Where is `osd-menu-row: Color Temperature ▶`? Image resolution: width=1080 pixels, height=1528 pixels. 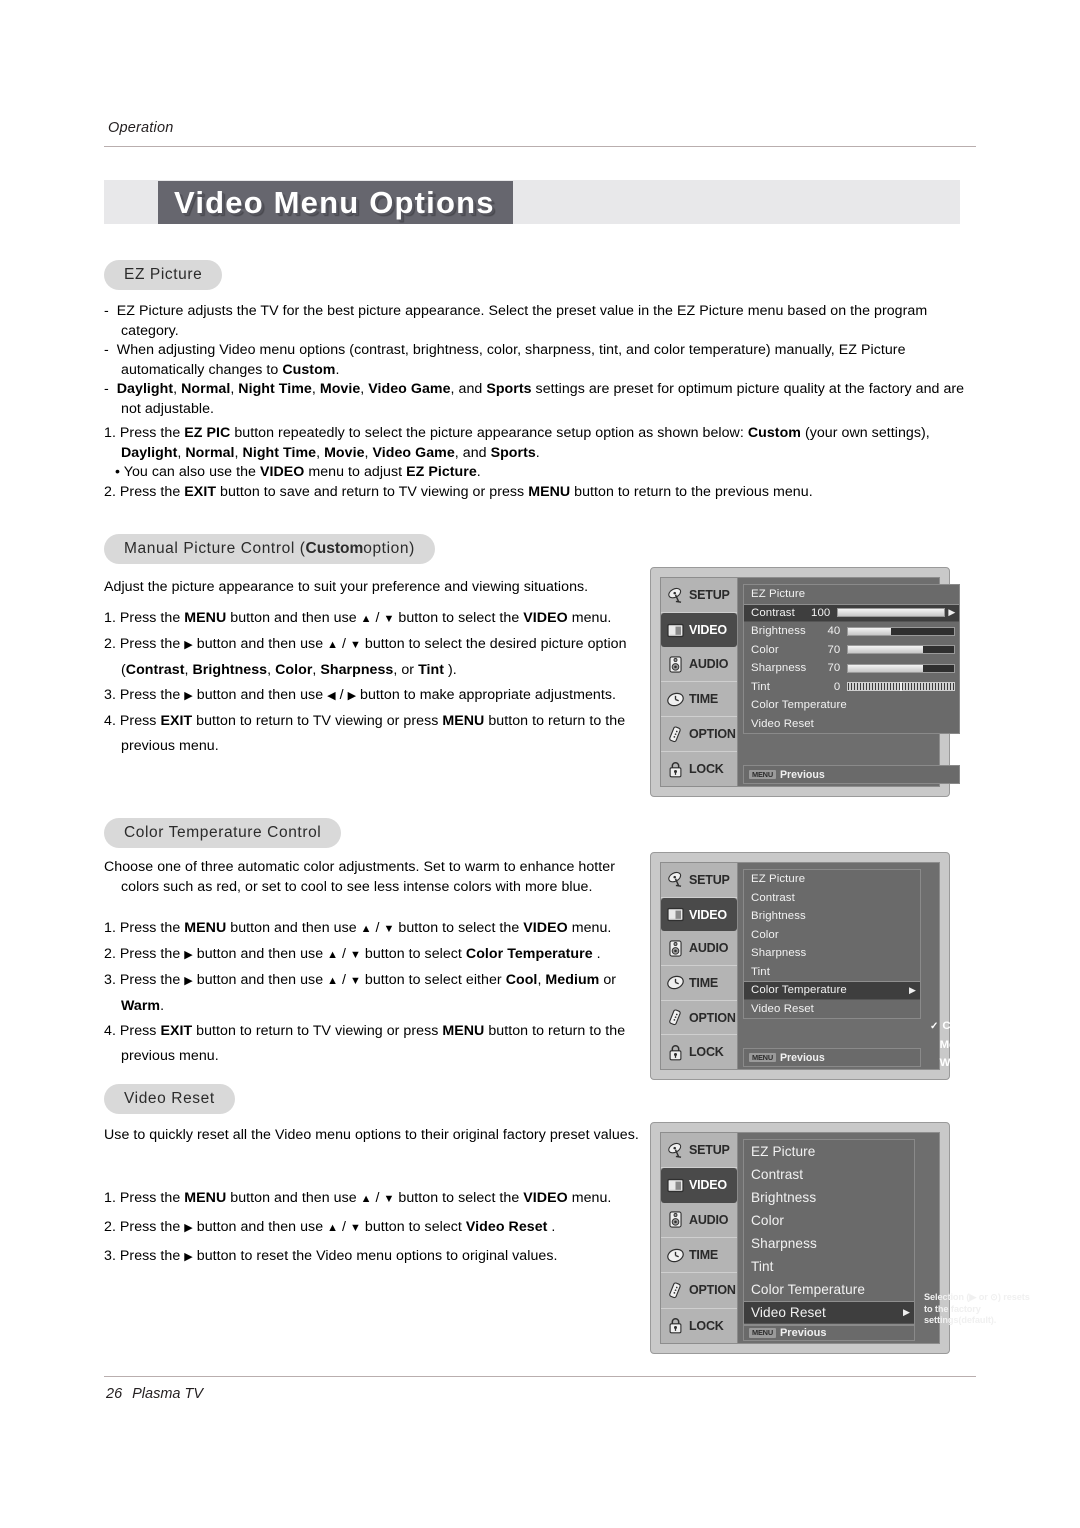 osd-menu-row: Color Temperature ▶ is located at coordinates (832, 990).